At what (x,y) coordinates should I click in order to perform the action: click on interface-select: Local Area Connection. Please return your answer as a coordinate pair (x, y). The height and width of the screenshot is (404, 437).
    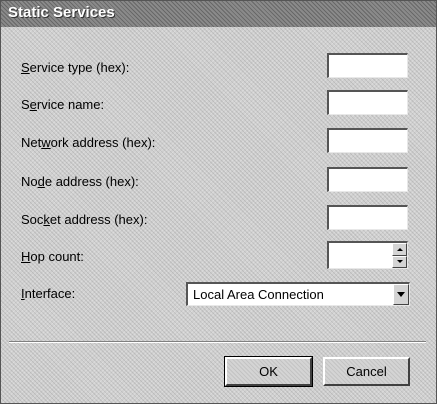
    Looking at the image, I should click on (298, 294).